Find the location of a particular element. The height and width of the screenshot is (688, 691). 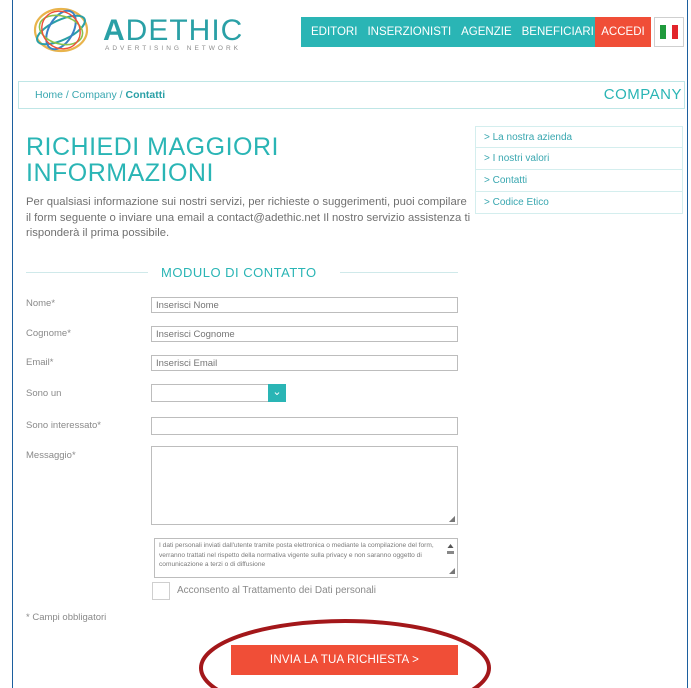

nav-item-agenzie: AGENZIE is located at coordinates (486, 32).